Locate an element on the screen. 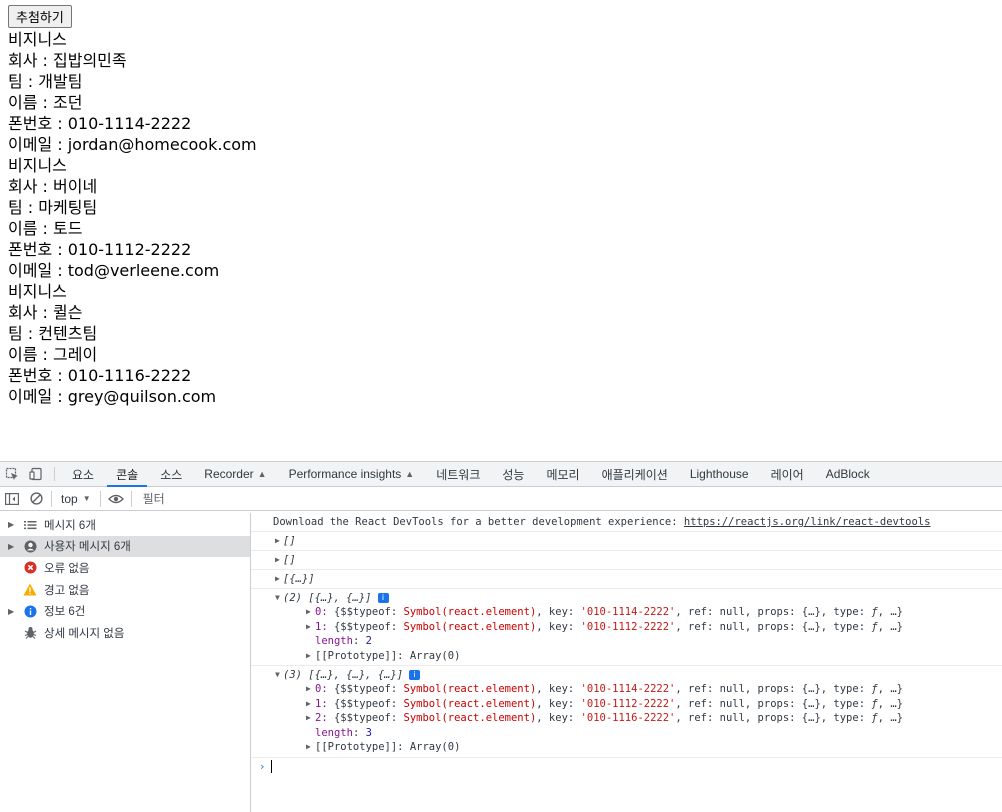 Image resolution: width=1002 pixels, height=812 pixels. tab-console: 콘솔 is located at coordinates (127, 474).